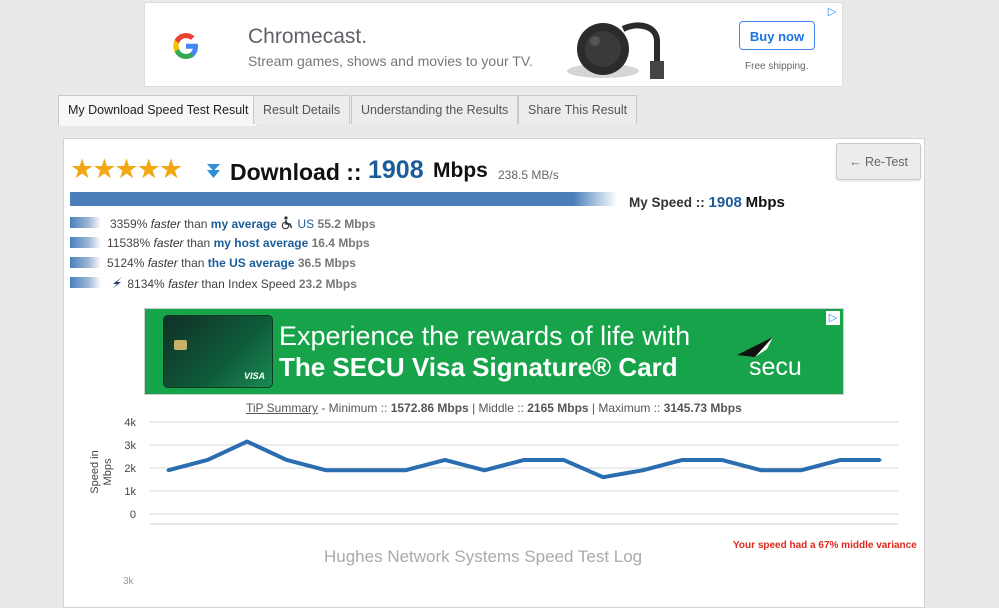 The width and height of the screenshot is (999, 608). I want to click on ad-headline-card: The SECU Visa Signature® Card, so click(478, 367).